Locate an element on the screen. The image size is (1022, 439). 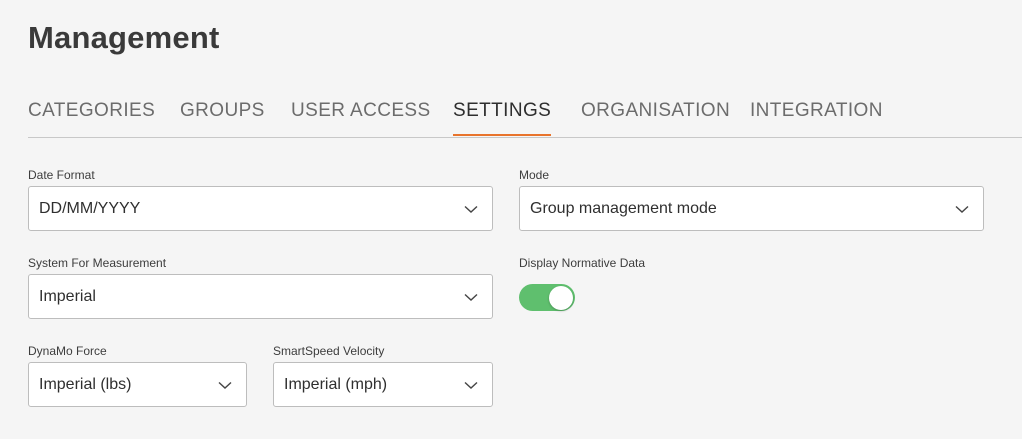
dynamo-force-label: DynaMo Force is located at coordinates (67, 351).